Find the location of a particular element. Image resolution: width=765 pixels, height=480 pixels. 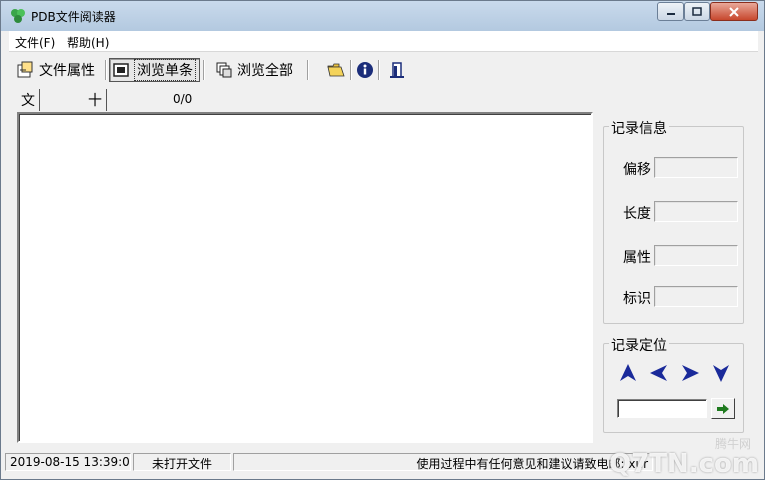

browse-single-label: 浏览单条 is located at coordinates (165, 70).